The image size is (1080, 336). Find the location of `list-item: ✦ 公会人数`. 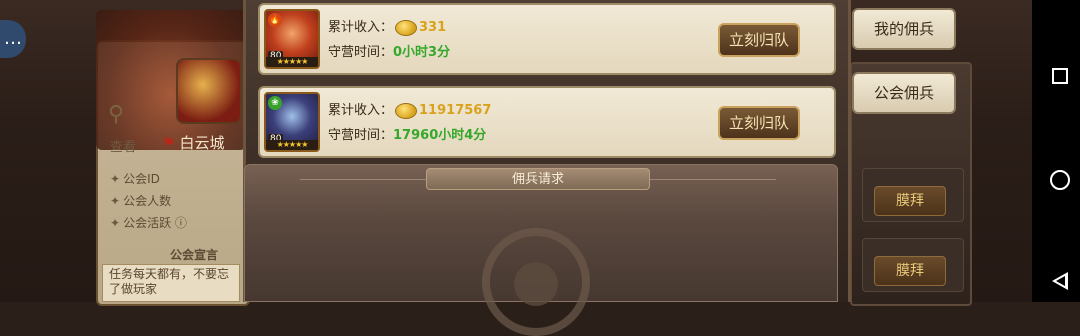

list-item: ✦ 公会人数 is located at coordinates (141, 201).